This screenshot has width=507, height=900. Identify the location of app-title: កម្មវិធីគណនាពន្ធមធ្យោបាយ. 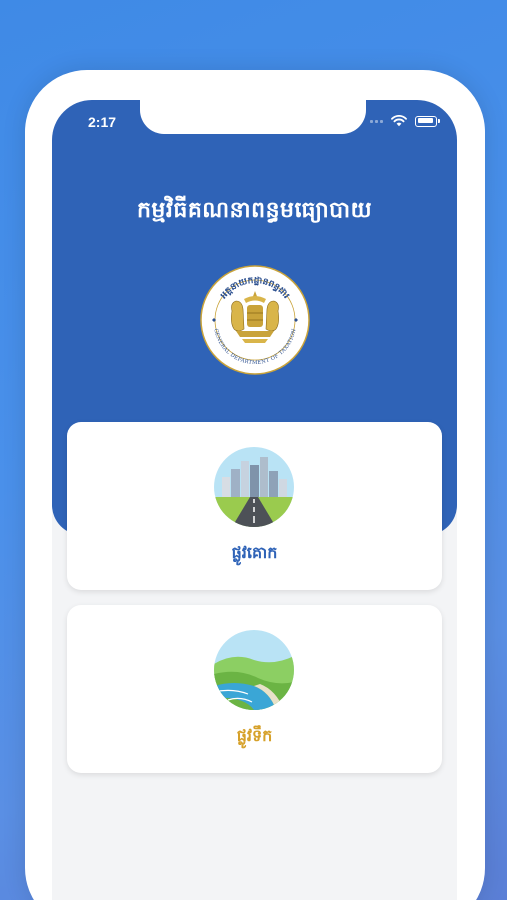
(254, 210).